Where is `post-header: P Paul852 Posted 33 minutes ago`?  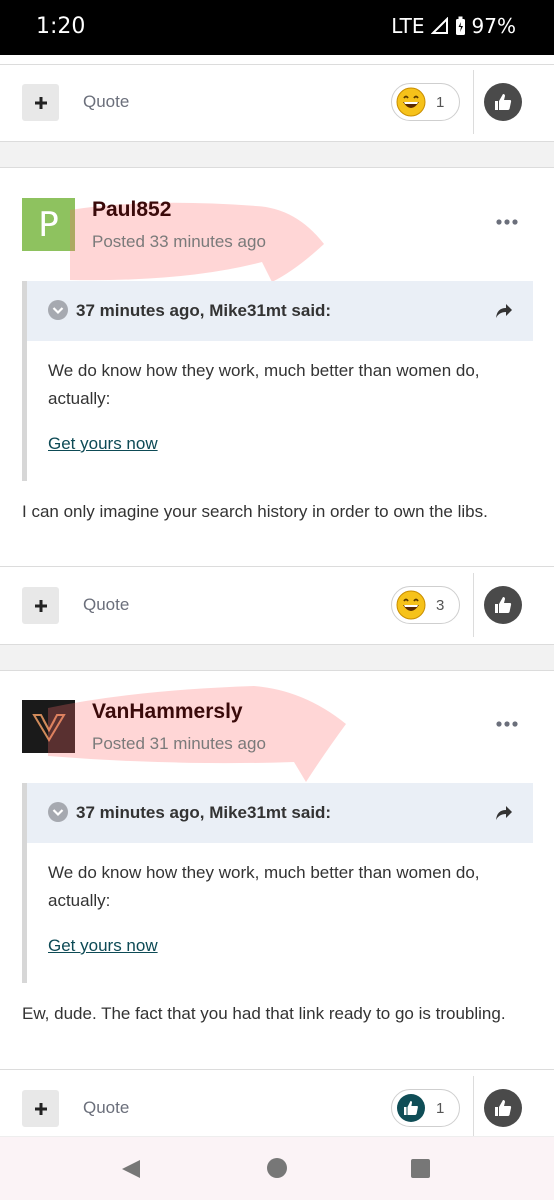 post-header: P Paul852 Posted 33 minutes ago is located at coordinates (277, 240).